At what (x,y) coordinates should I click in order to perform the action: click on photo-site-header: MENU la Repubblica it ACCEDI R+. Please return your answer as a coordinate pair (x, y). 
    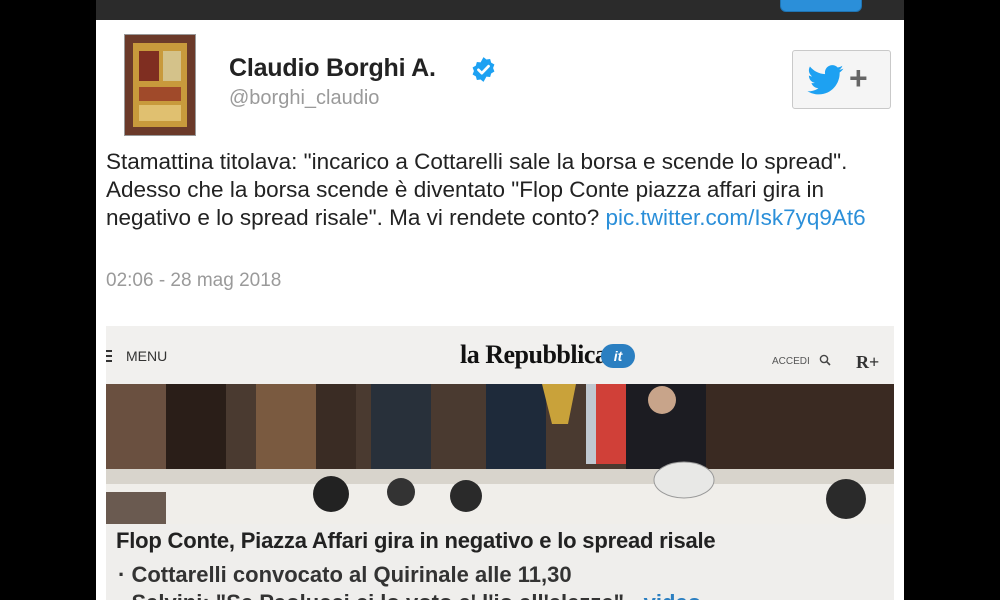
    Looking at the image, I should click on (500, 355).